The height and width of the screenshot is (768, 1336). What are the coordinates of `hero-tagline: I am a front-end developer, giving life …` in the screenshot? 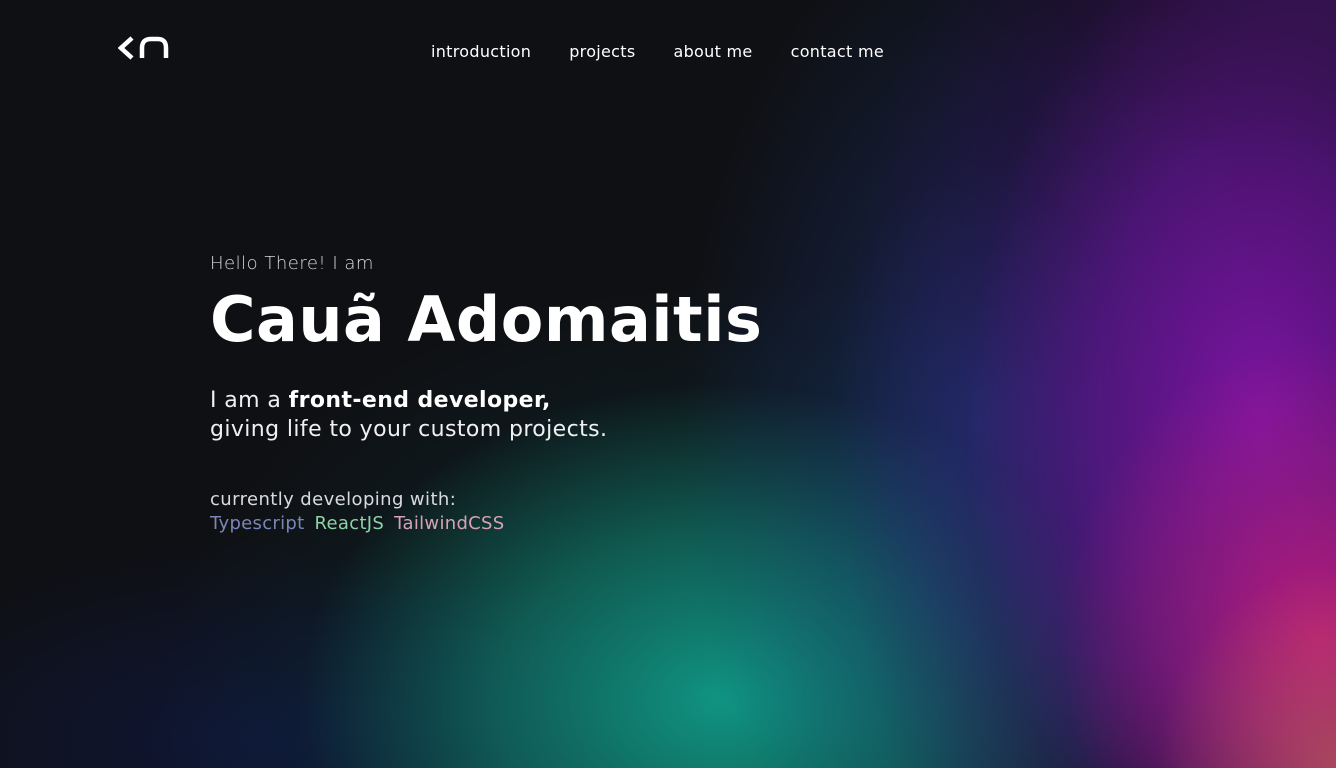 It's located at (560, 415).